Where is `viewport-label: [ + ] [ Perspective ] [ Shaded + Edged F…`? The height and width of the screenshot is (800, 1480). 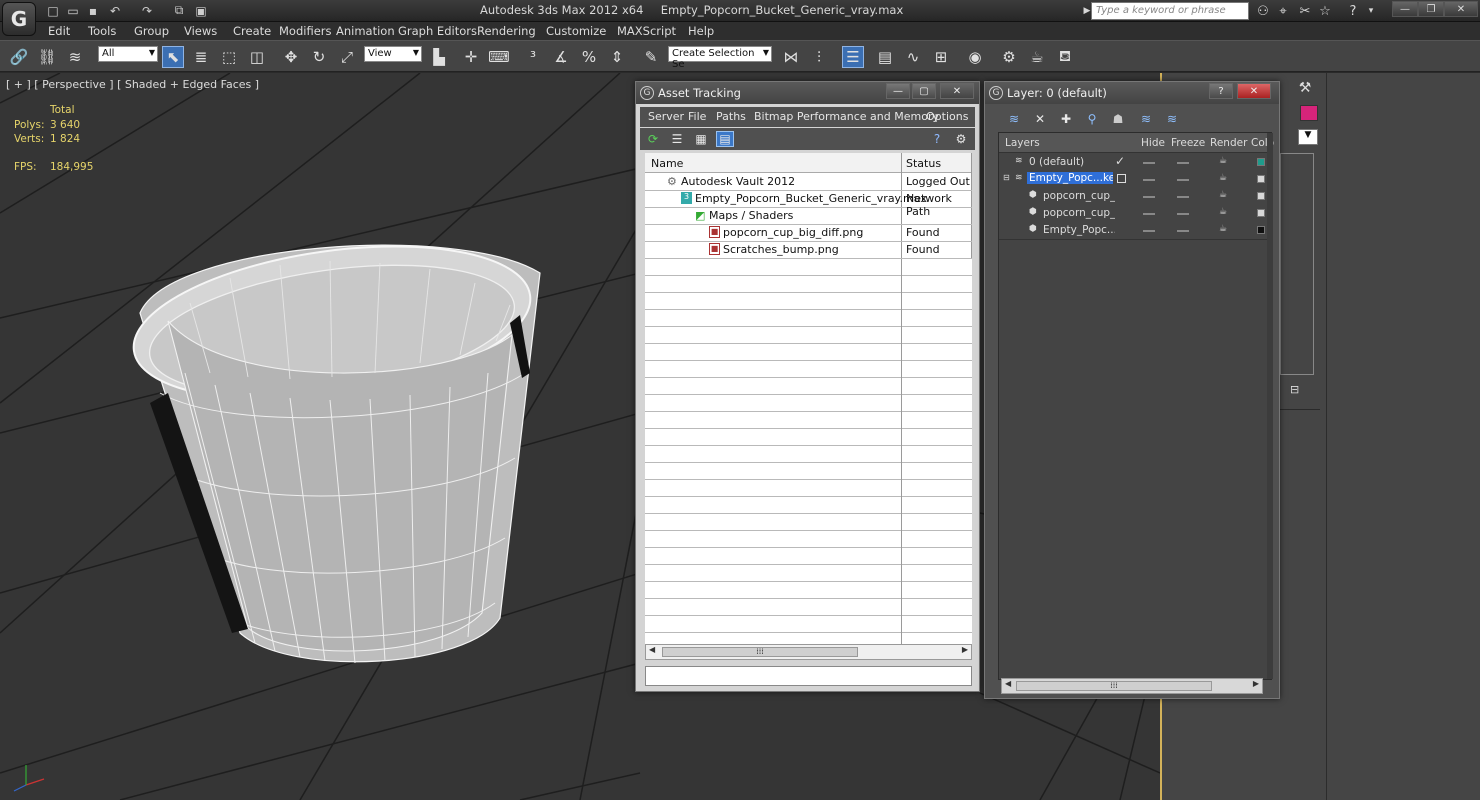
viewport-label: [ + ] [ Perspective ] [ Shaded + Edged F… is located at coordinates (132, 84).